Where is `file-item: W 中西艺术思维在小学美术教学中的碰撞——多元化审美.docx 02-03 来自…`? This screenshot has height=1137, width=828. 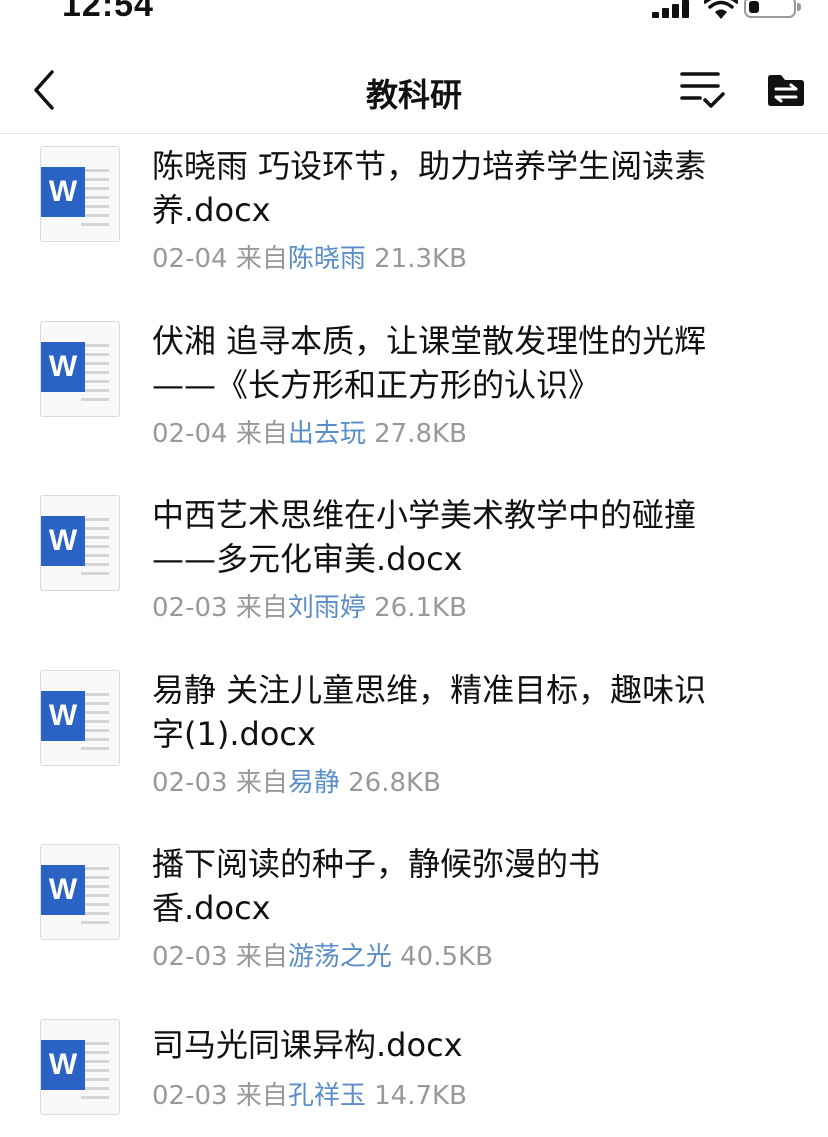 file-item: W 中西艺术思维在小学美术教学中的碰撞——多元化审美.docx 02-03 来自… is located at coordinates (414, 568).